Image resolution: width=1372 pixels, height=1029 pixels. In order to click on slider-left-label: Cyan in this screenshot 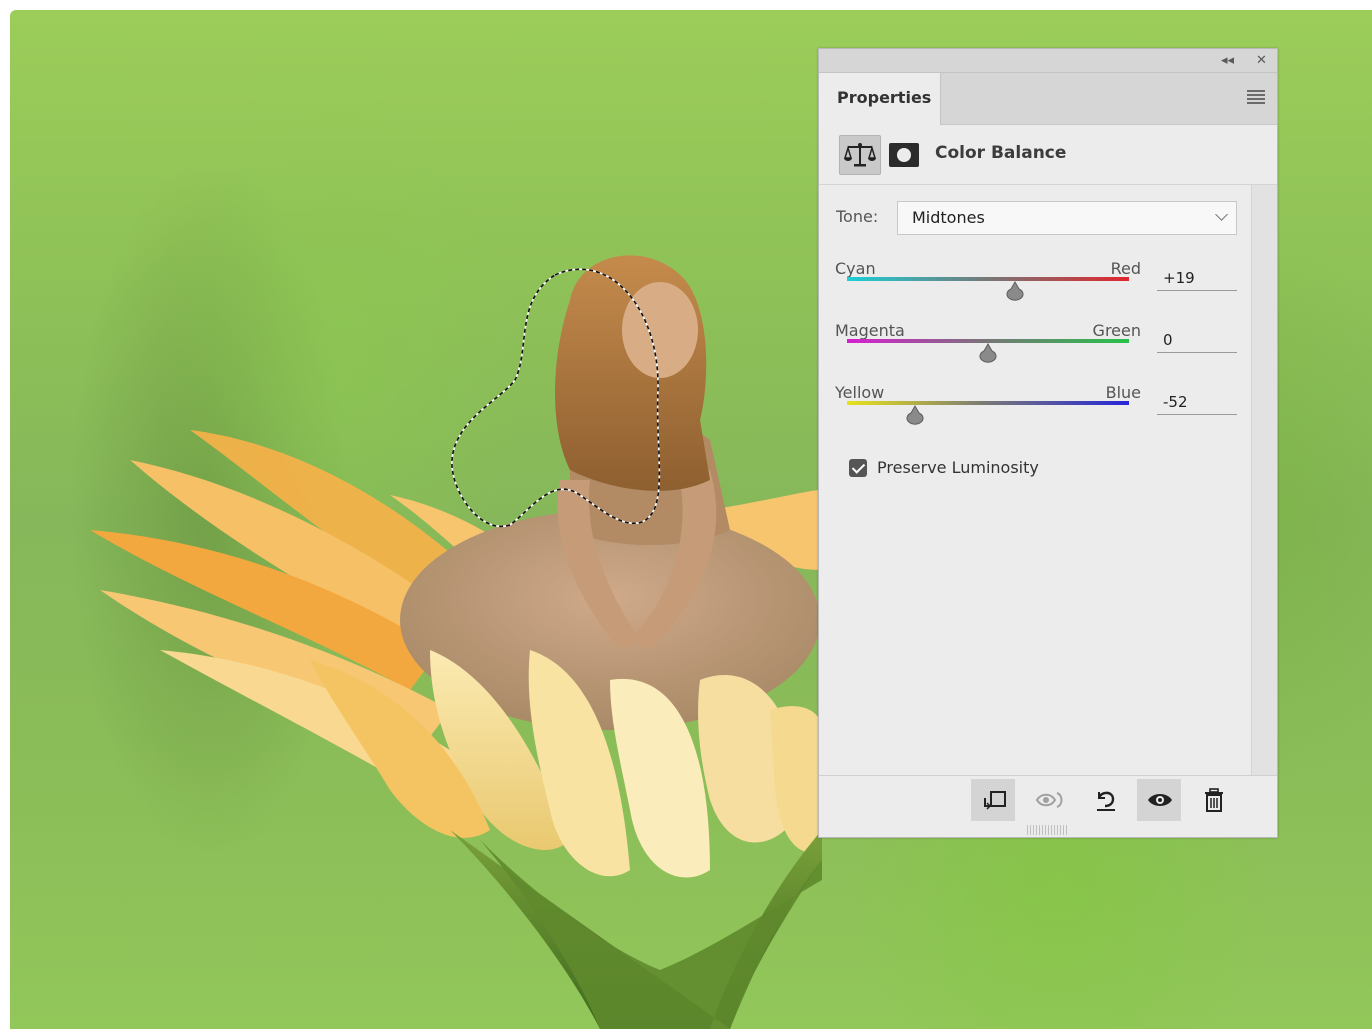, I will do `click(855, 268)`.